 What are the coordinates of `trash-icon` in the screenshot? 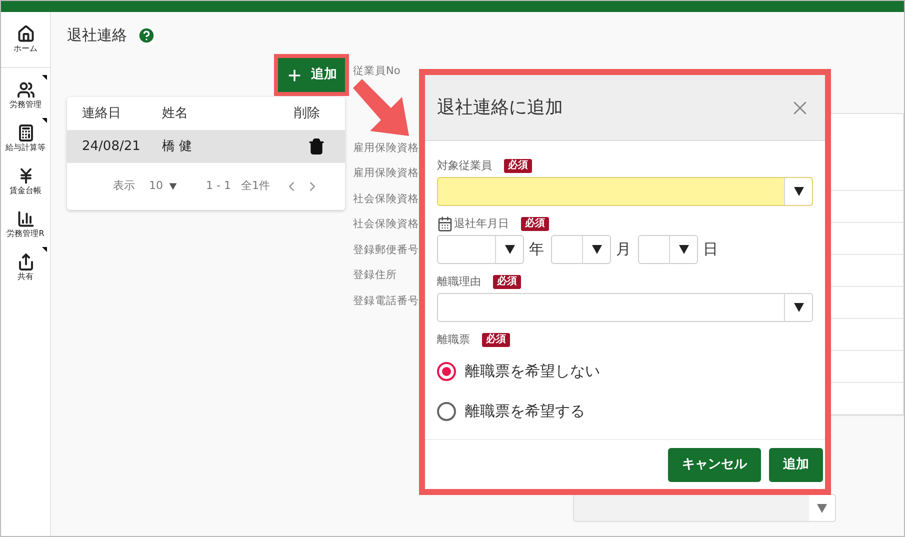 It's located at (316, 146).